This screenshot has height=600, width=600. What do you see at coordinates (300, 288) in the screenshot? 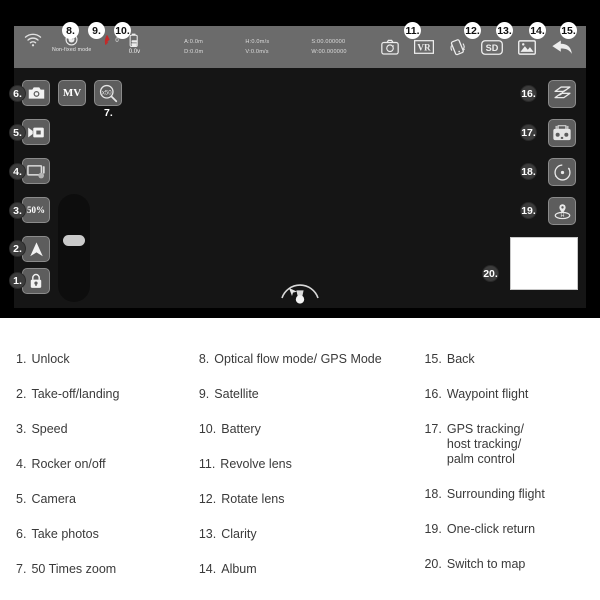
I see `compass-attitude-indicator` at bounding box center [300, 288].